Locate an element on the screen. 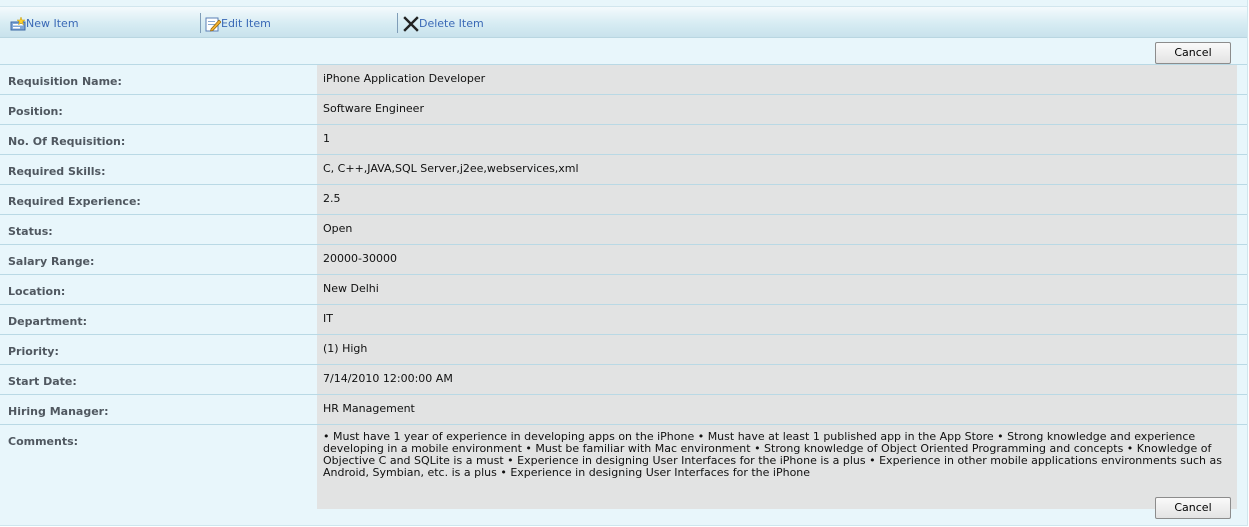  cancel-button-bottom: Cancel is located at coordinates (1193, 508).